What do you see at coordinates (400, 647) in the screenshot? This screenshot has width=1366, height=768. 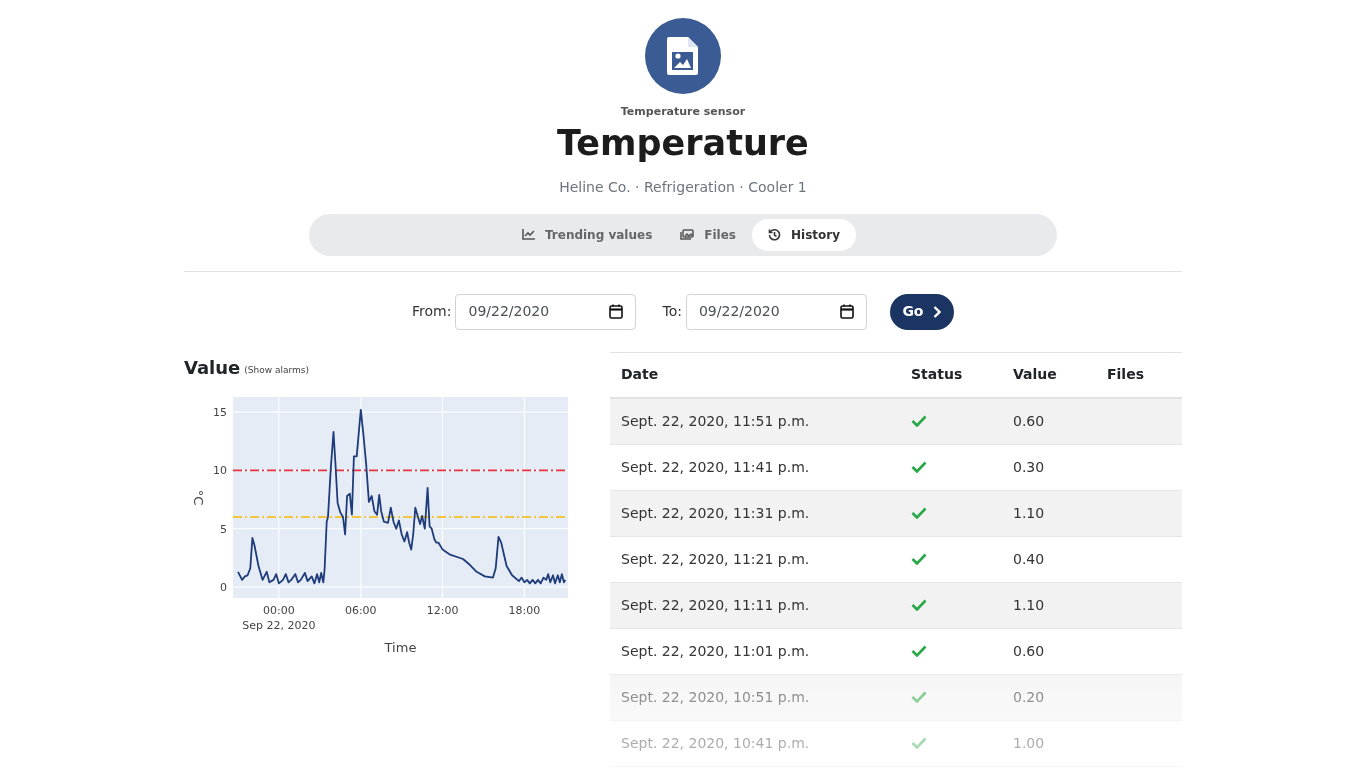 I see `x-axis-title: Time` at bounding box center [400, 647].